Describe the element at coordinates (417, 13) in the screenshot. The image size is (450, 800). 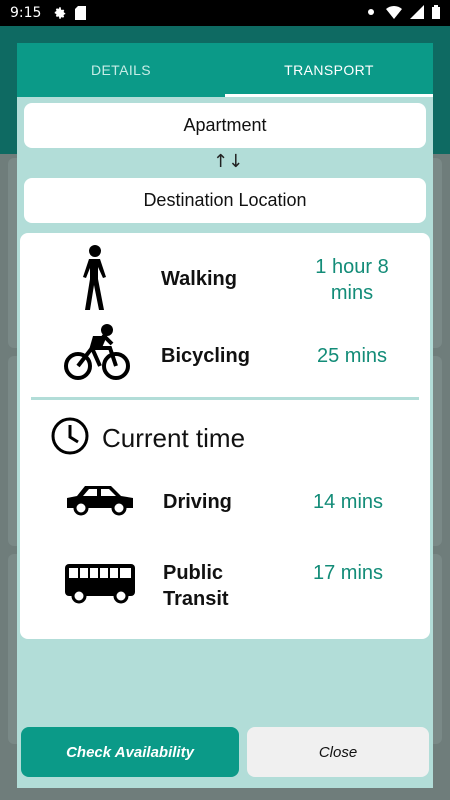
I see `signal-icon` at that location.